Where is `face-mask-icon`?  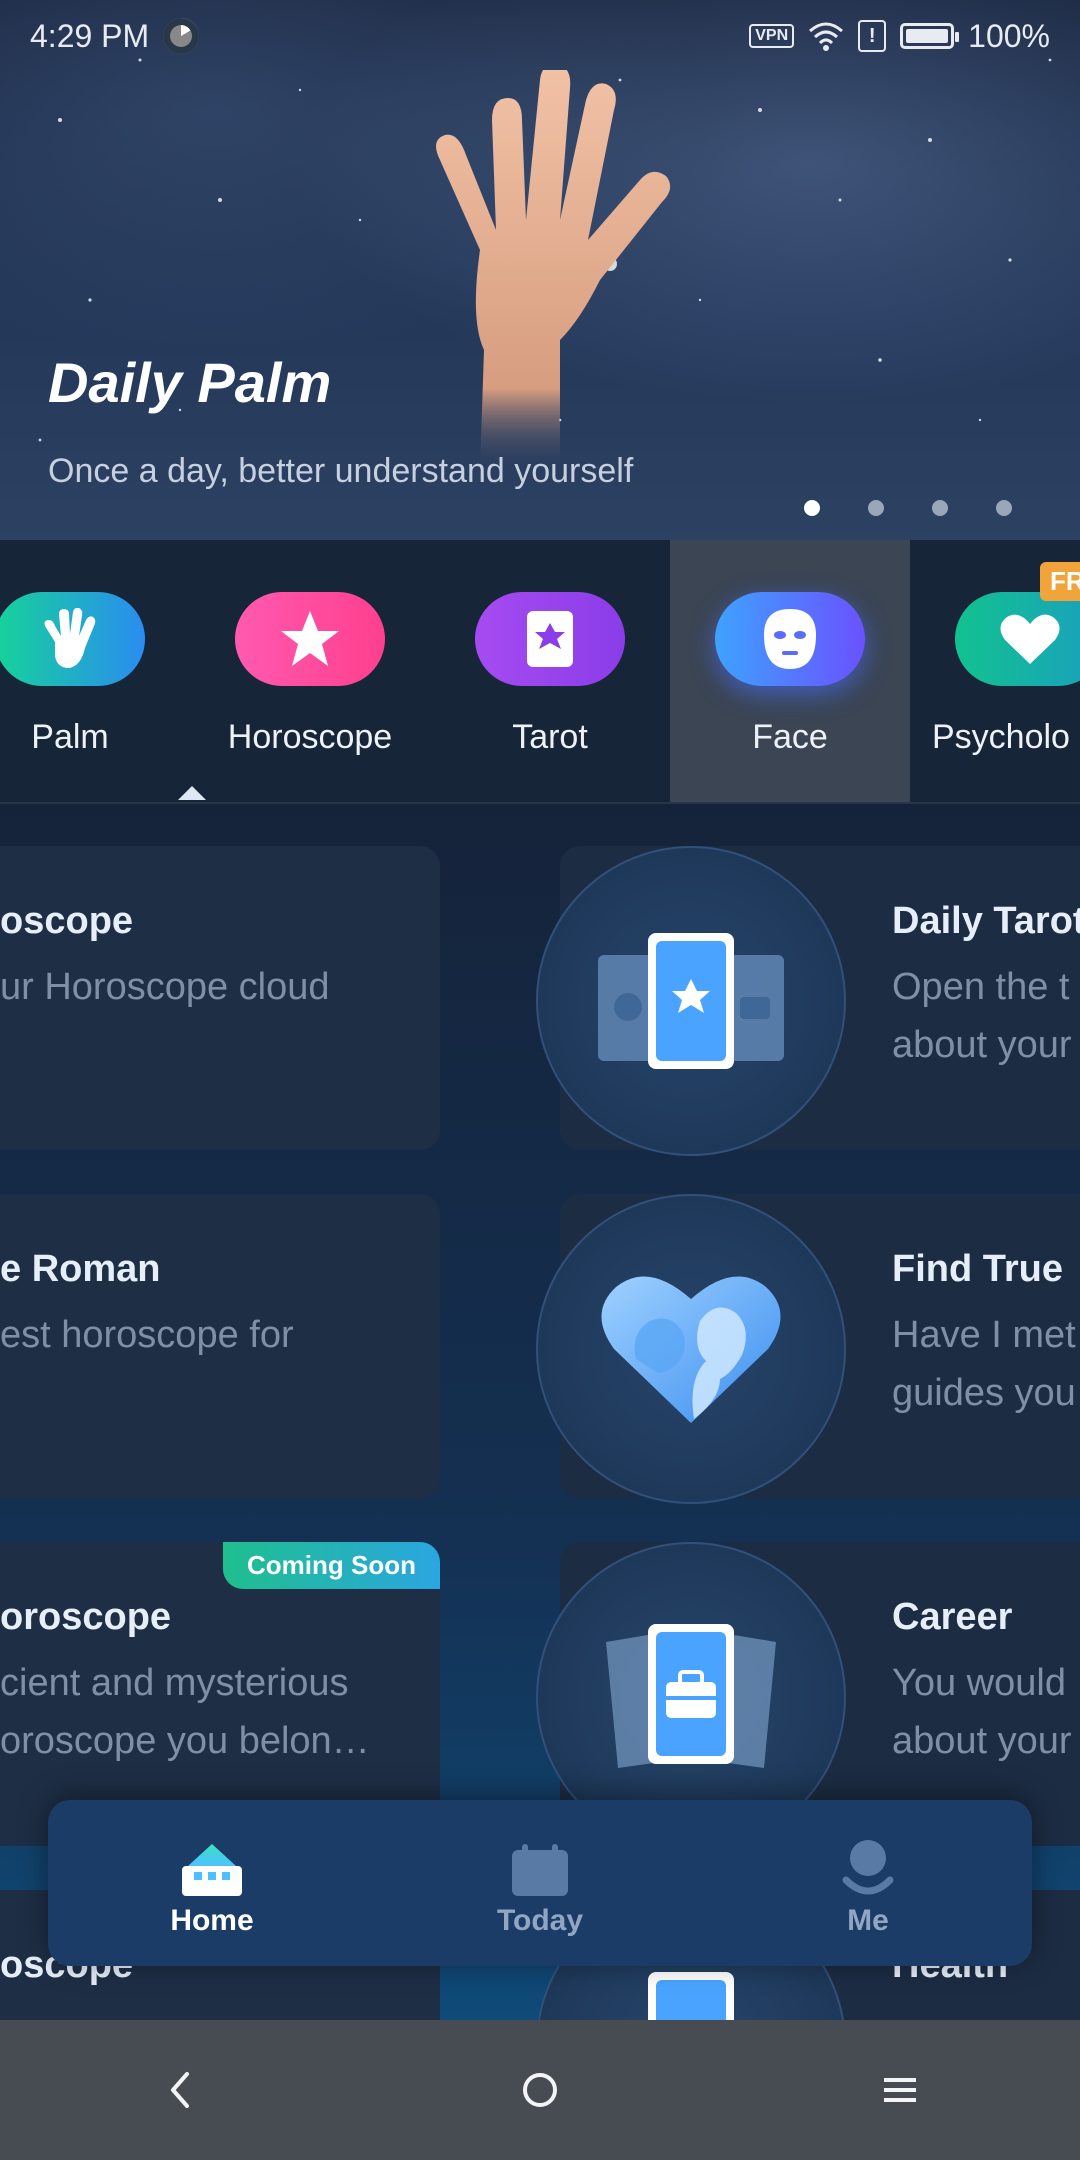 face-mask-icon is located at coordinates (790, 639).